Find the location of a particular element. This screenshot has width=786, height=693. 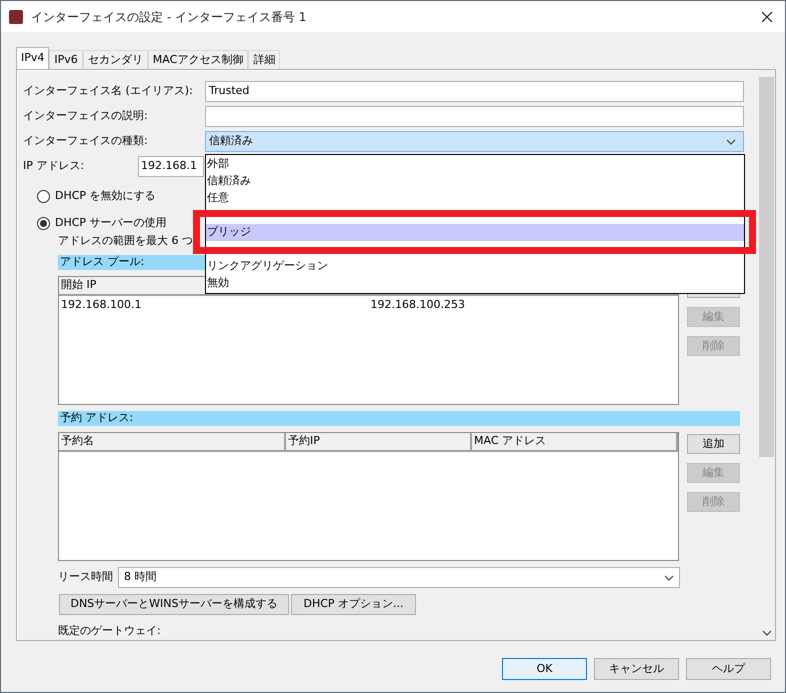

ip-address-field: 192.168.1 is located at coordinates (171, 166).